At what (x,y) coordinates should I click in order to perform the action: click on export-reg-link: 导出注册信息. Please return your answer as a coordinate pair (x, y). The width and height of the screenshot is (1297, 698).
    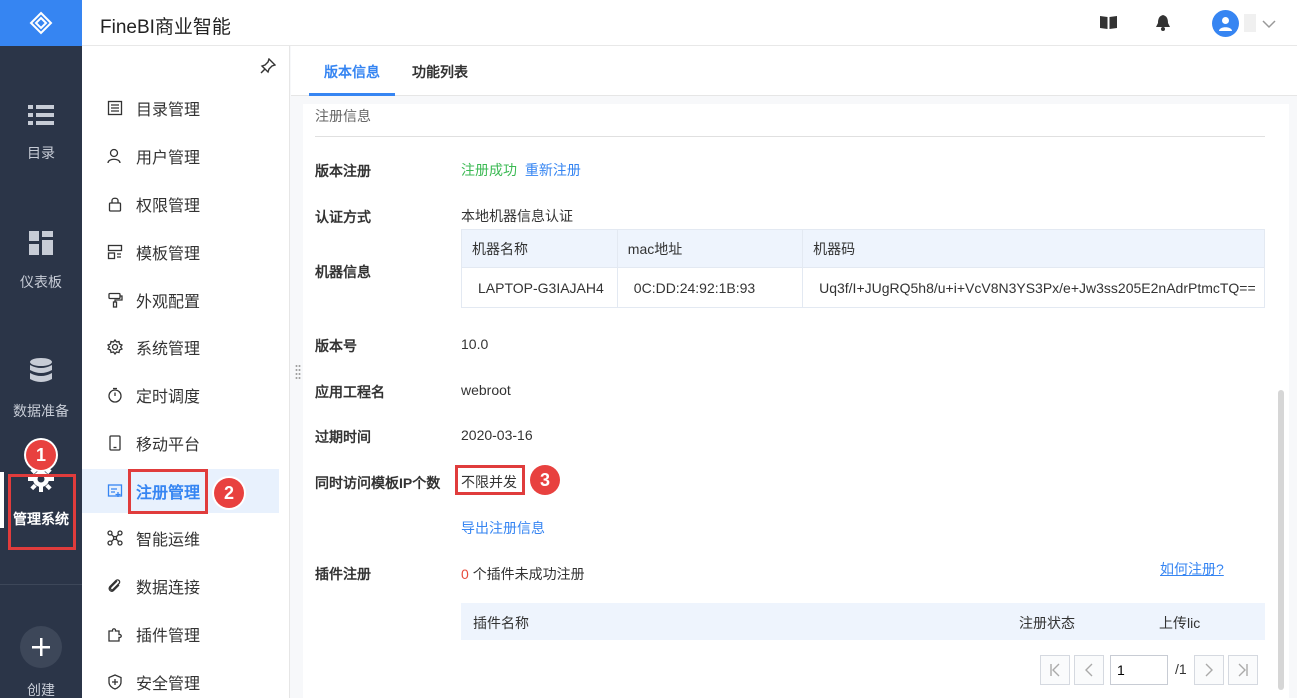
    Looking at the image, I should click on (503, 528).